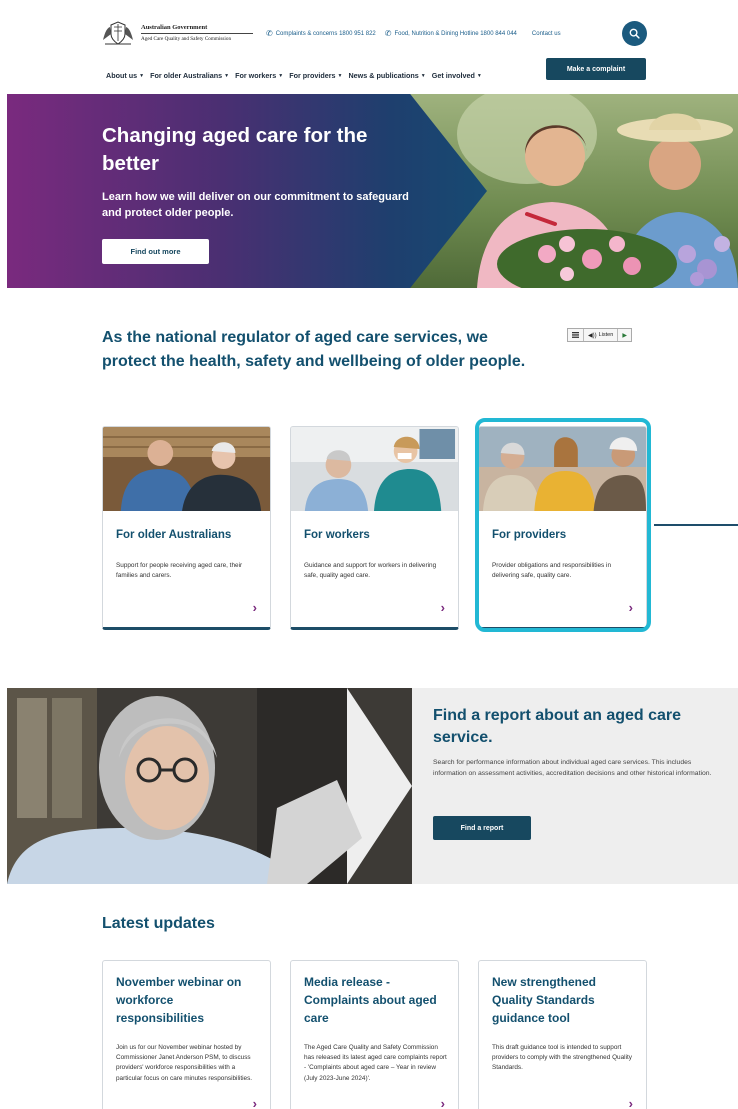 The width and height of the screenshot is (738, 1109). I want to click on make-complaint-button: Make a complaint, so click(596, 69).